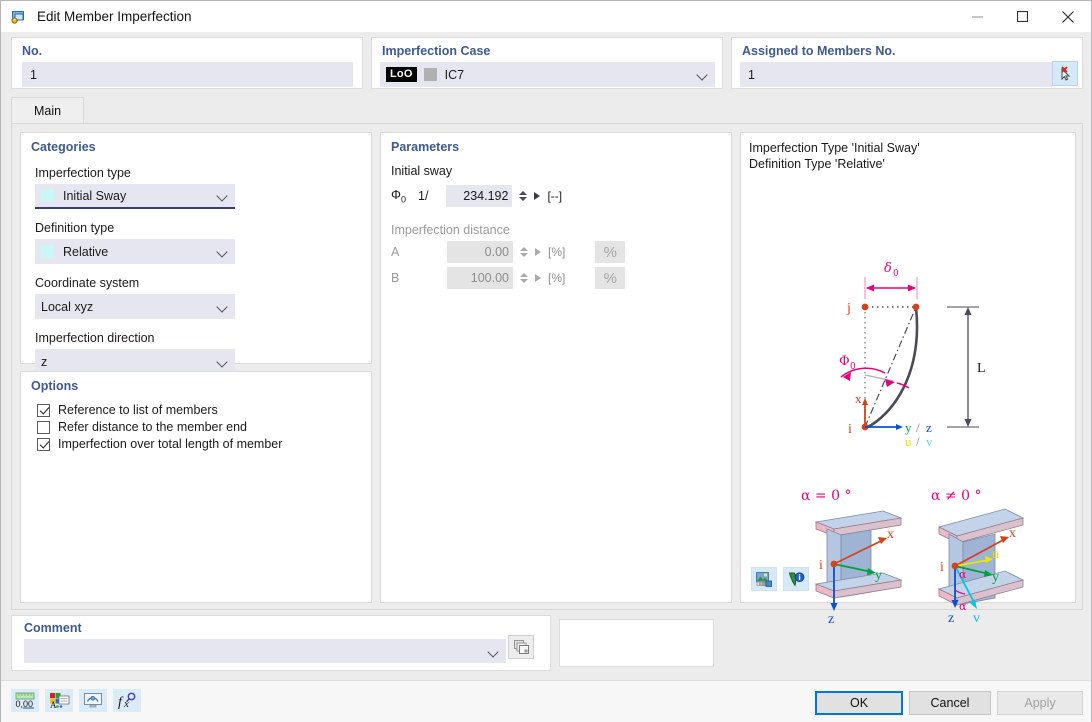  I want to click on svg-text: α = 0 °, so click(826, 496).